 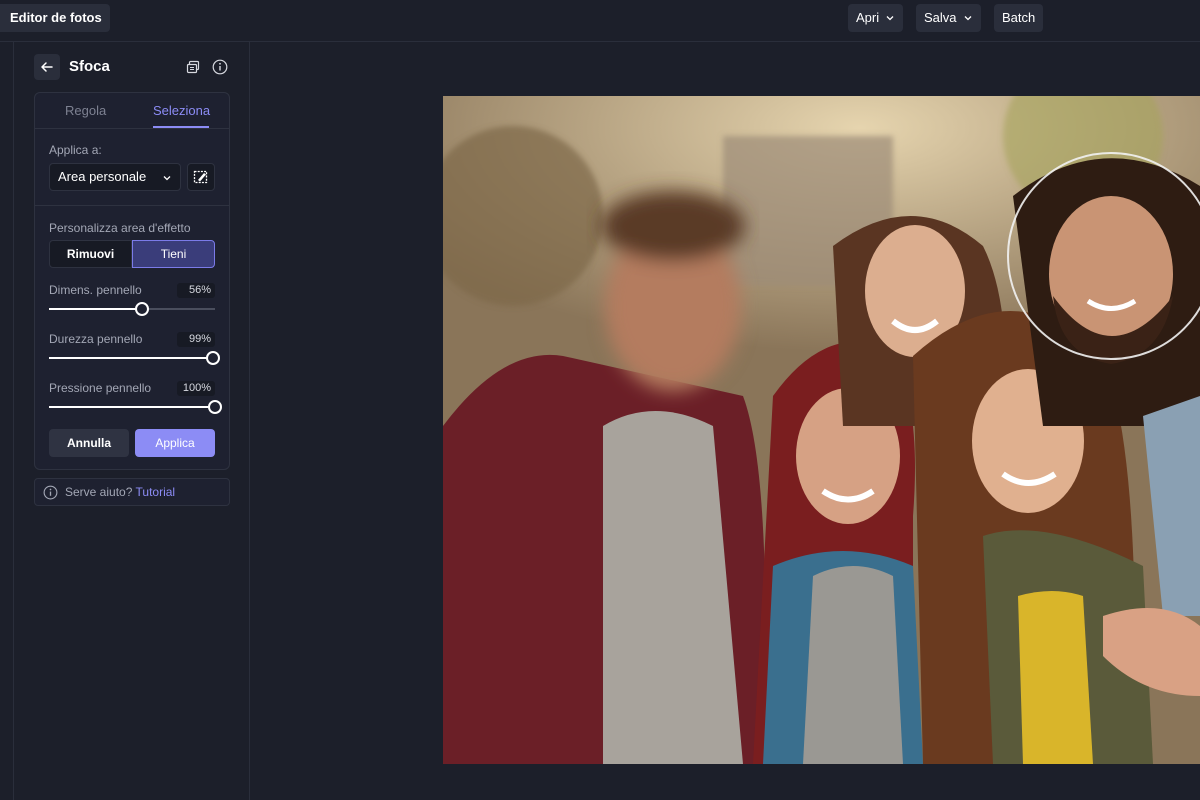 I want to click on brush-pressure-slider, so click(x=135, y=407).